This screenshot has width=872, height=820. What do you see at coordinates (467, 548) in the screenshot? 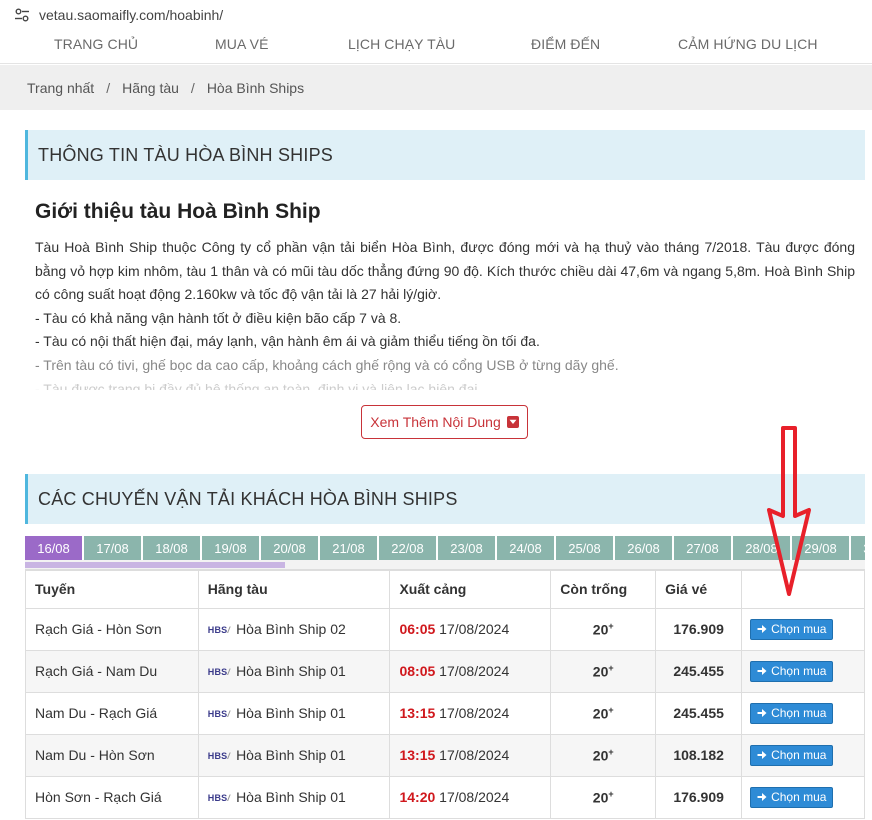
I see `date-tab: 23/08` at bounding box center [467, 548].